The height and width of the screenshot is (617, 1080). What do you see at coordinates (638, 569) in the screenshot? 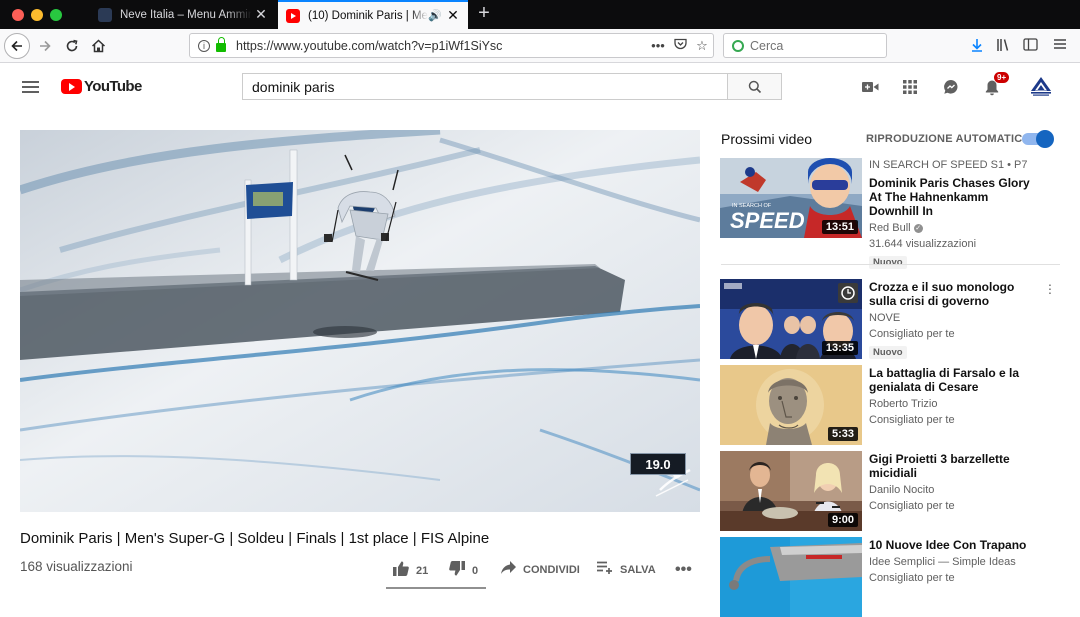
I see `save-label: SALVA` at bounding box center [638, 569].